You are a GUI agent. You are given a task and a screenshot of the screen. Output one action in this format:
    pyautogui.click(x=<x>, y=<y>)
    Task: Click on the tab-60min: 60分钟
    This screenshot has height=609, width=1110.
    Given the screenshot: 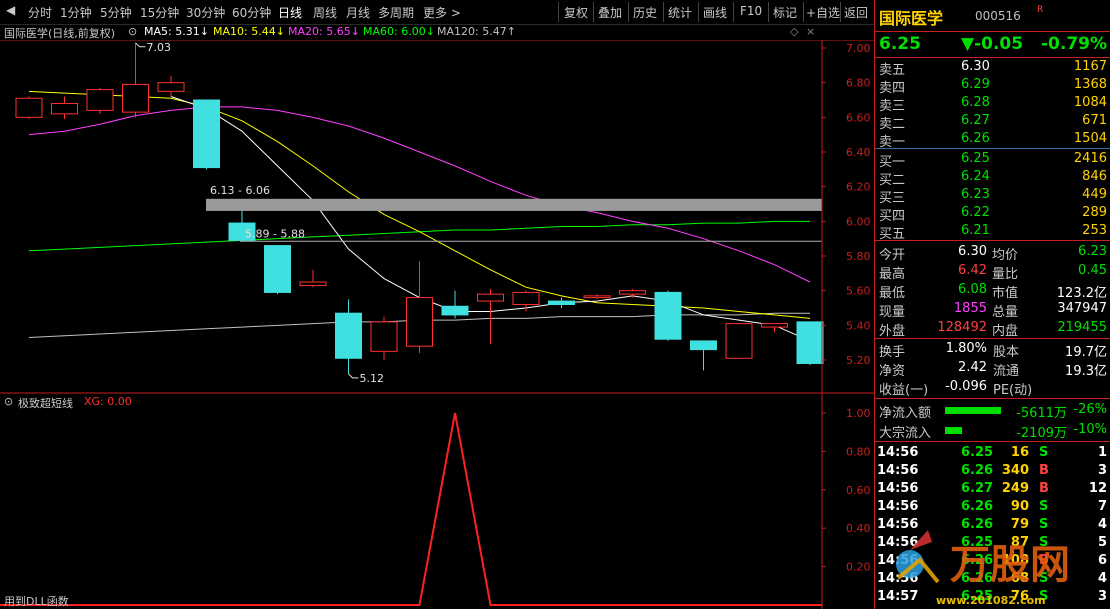 What is the action you would take?
    pyautogui.click(x=251, y=12)
    